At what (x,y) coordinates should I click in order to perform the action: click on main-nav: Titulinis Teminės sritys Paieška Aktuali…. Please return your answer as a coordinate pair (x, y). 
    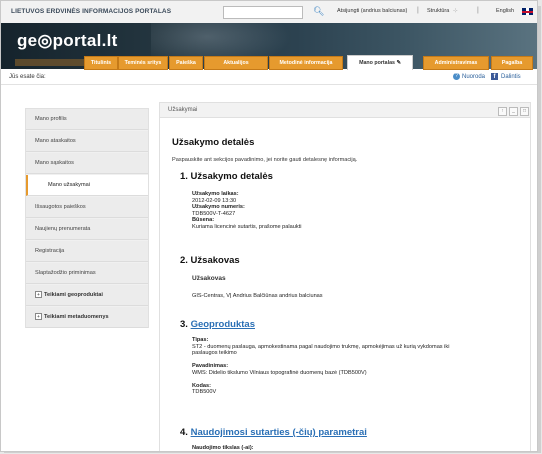
    Looking at the image, I should click on (269, 63).